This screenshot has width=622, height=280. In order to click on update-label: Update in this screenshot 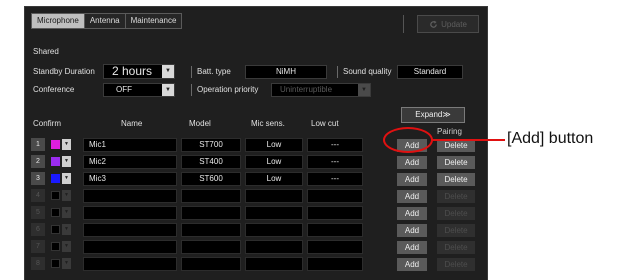, I will do `click(454, 24)`.